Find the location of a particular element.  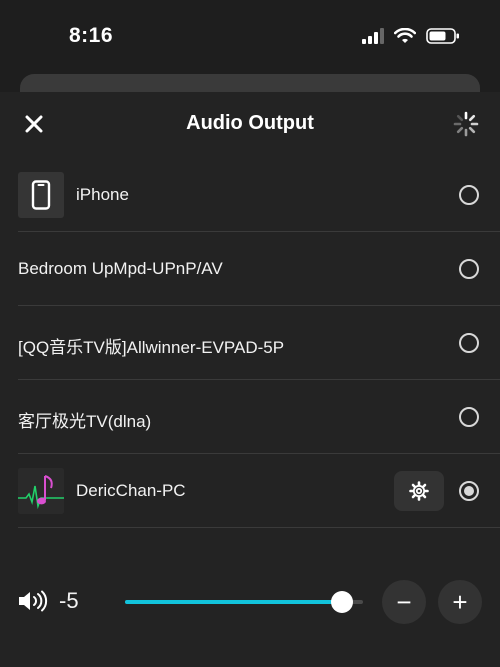

device-row-qq-music-tv: [QQ音乐TV版]Allwinner-EVPAD-5P is located at coordinates (259, 343).